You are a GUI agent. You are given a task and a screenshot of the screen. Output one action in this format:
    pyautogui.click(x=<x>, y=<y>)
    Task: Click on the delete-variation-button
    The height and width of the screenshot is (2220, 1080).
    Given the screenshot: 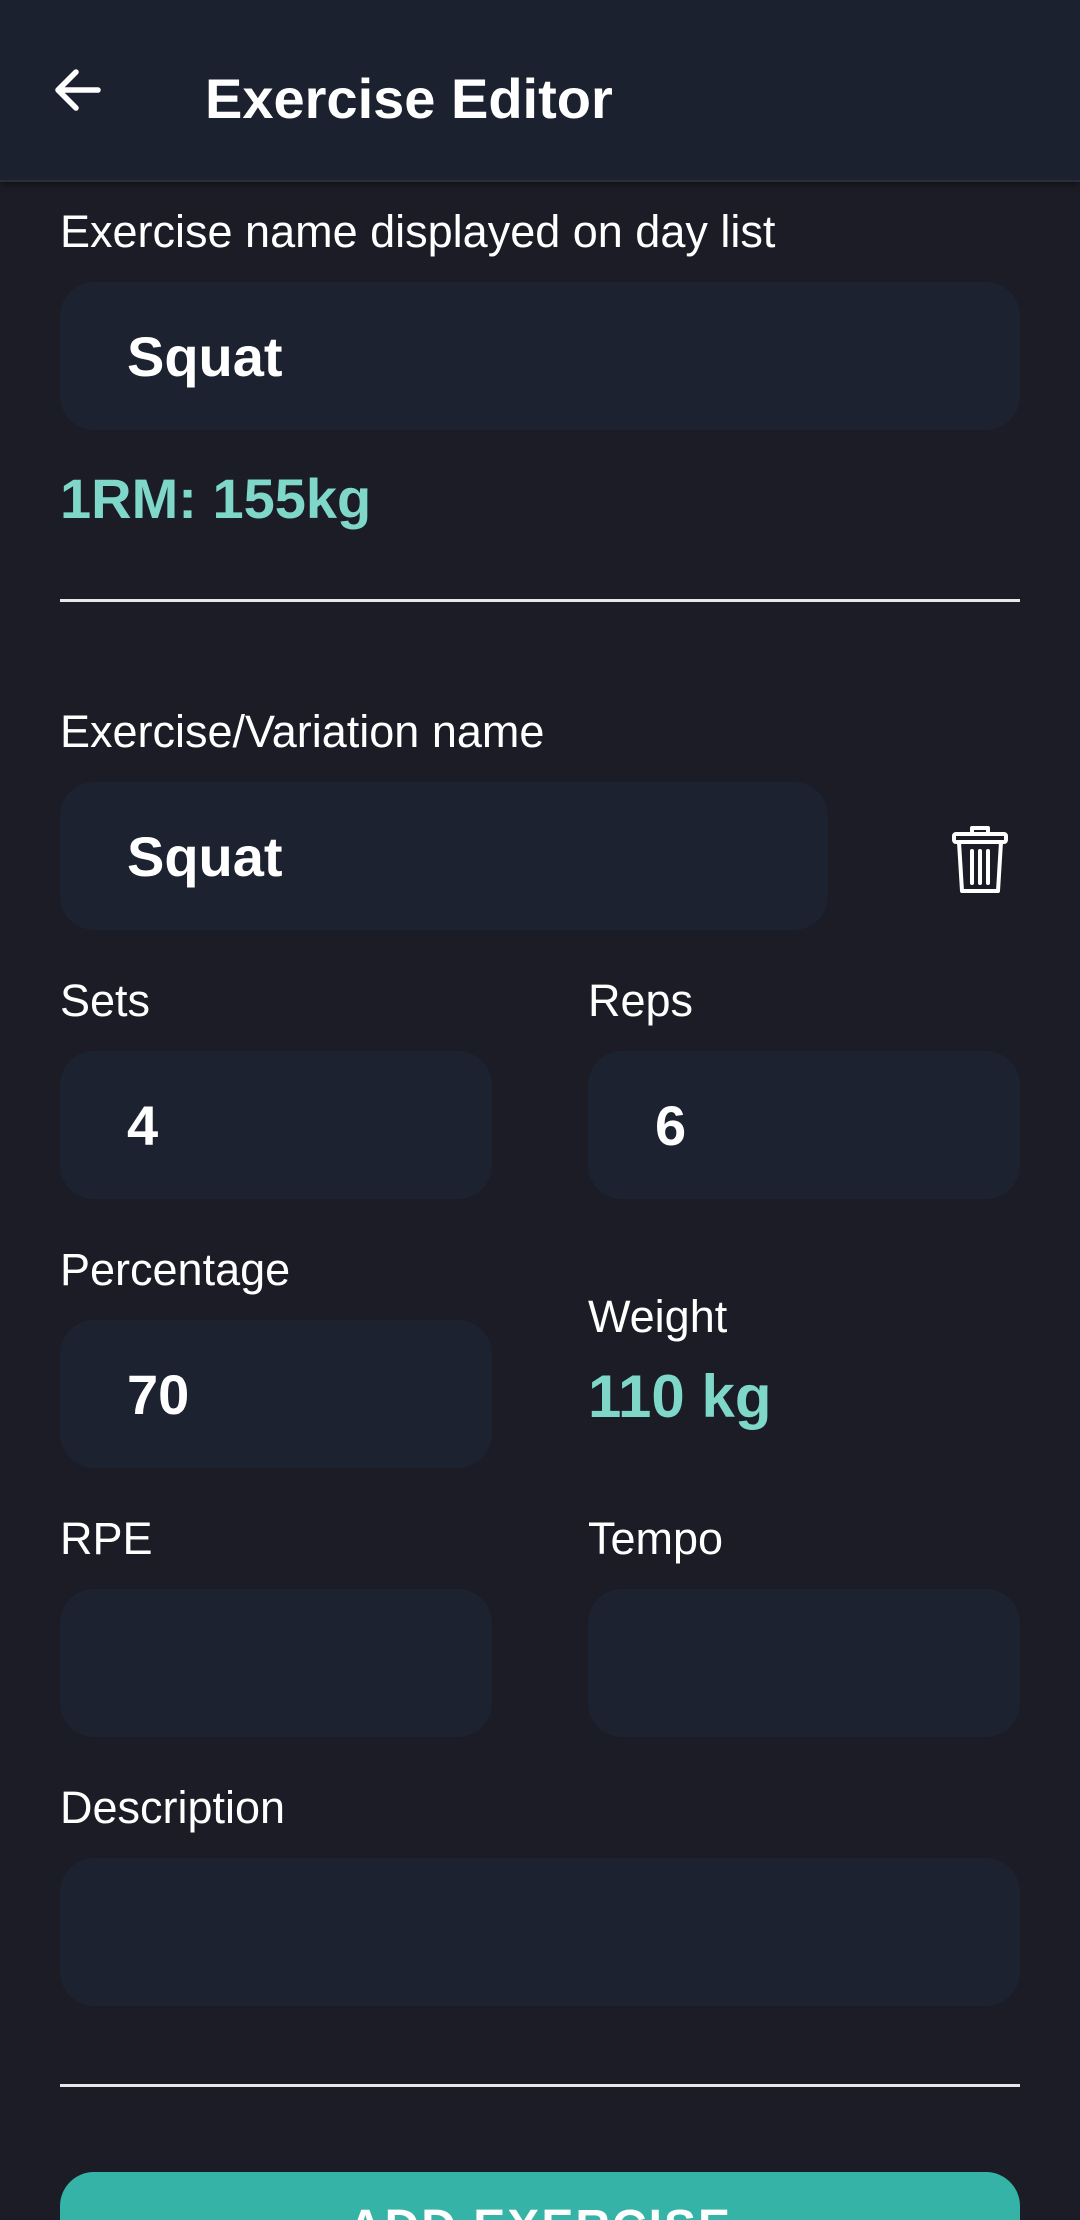 What is the action you would take?
    pyautogui.click(x=980, y=860)
    